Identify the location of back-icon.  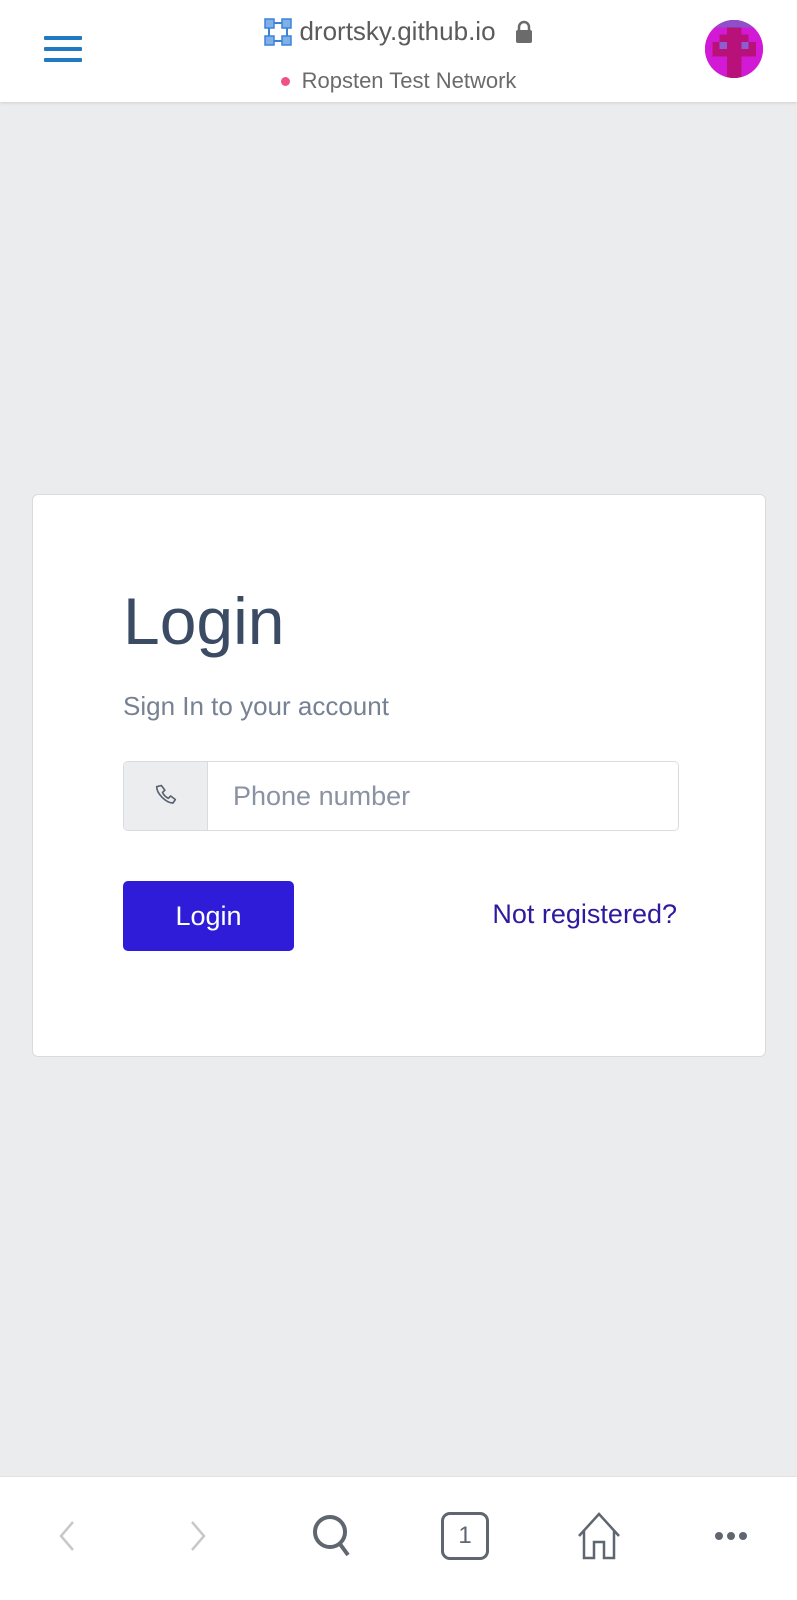
(67, 1536).